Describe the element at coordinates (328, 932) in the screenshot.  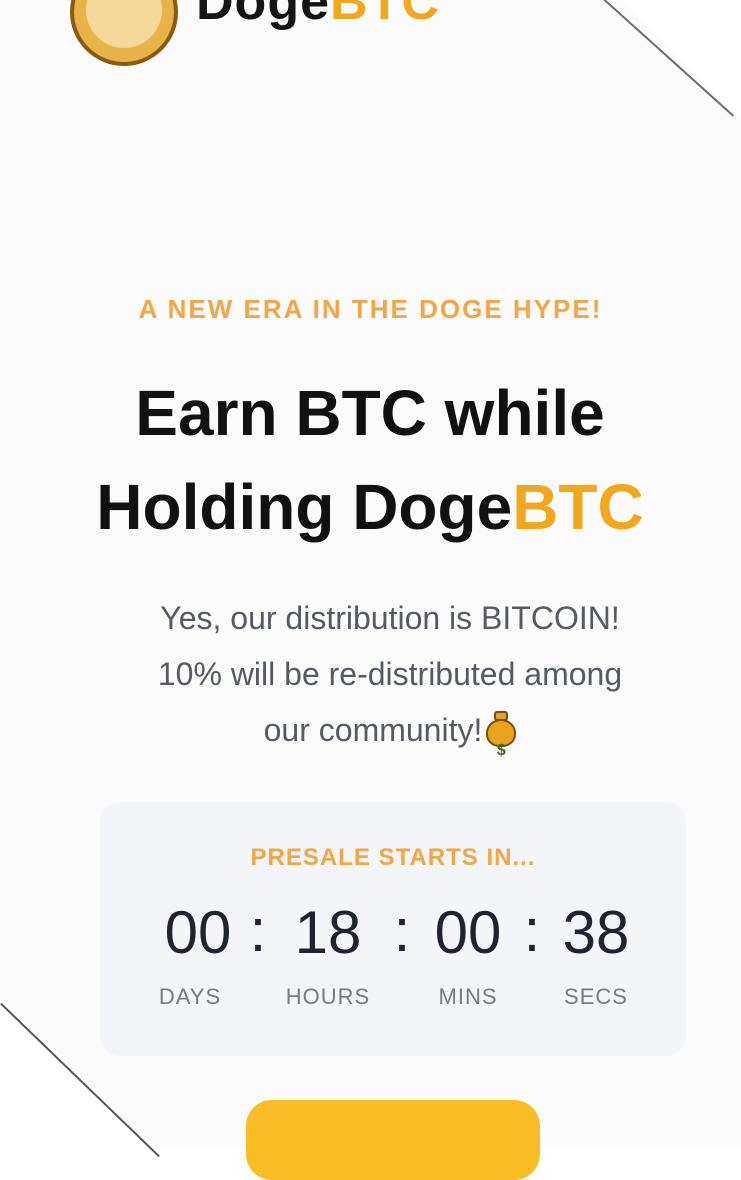
I see `countdown-hours: 18` at that location.